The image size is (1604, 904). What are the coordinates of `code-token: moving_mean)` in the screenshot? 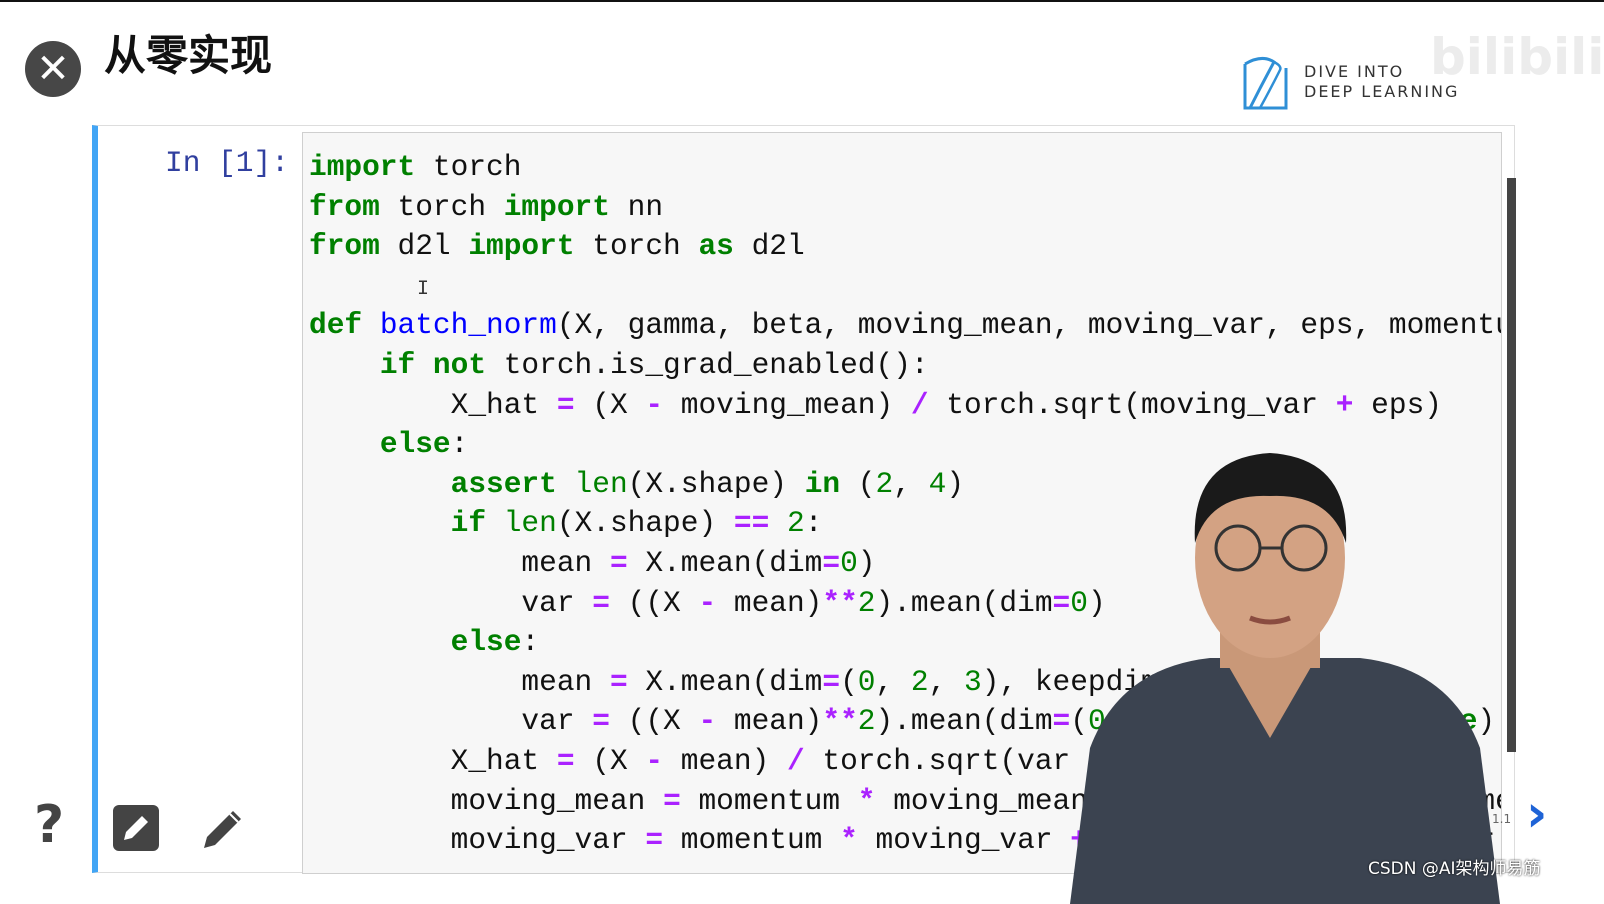 It's located at (787, 404).